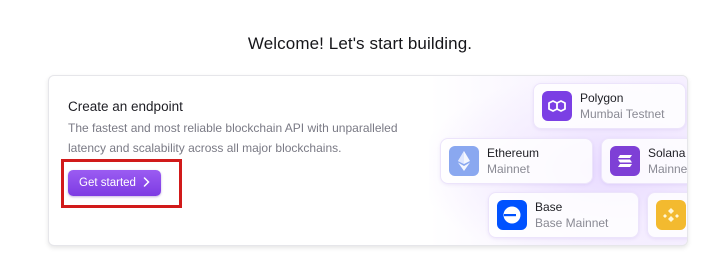 The image size is (720, 257). I want to click on get-started-button: Get started, so click(114, 183).